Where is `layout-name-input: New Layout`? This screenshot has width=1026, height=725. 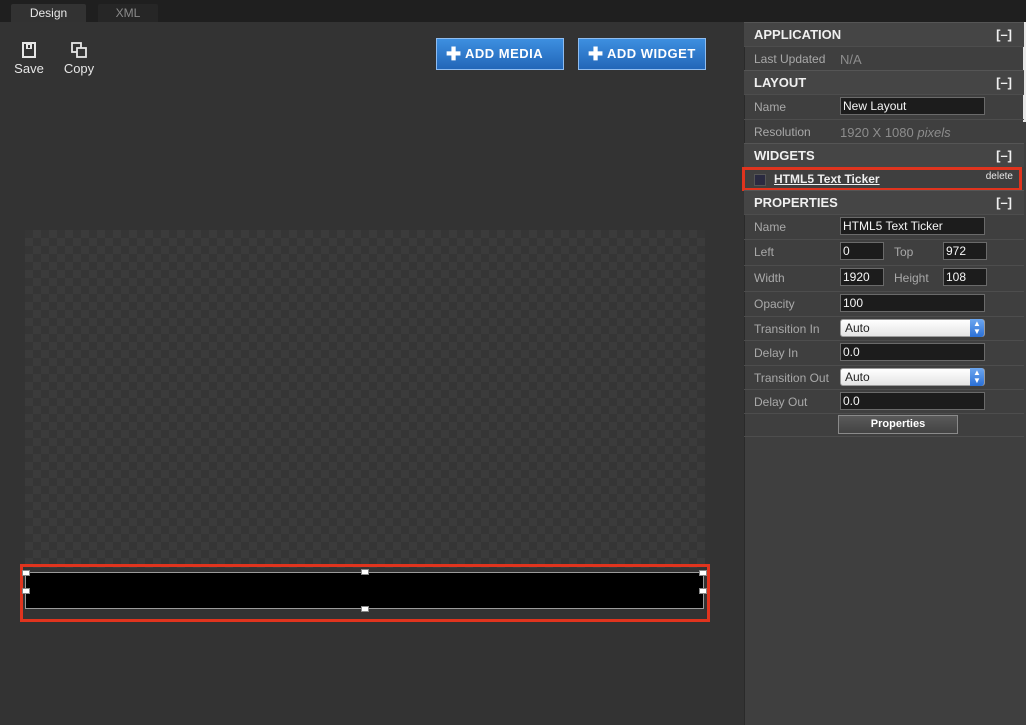 layout-name-input: New Layout is located at coordinates (912, 106).